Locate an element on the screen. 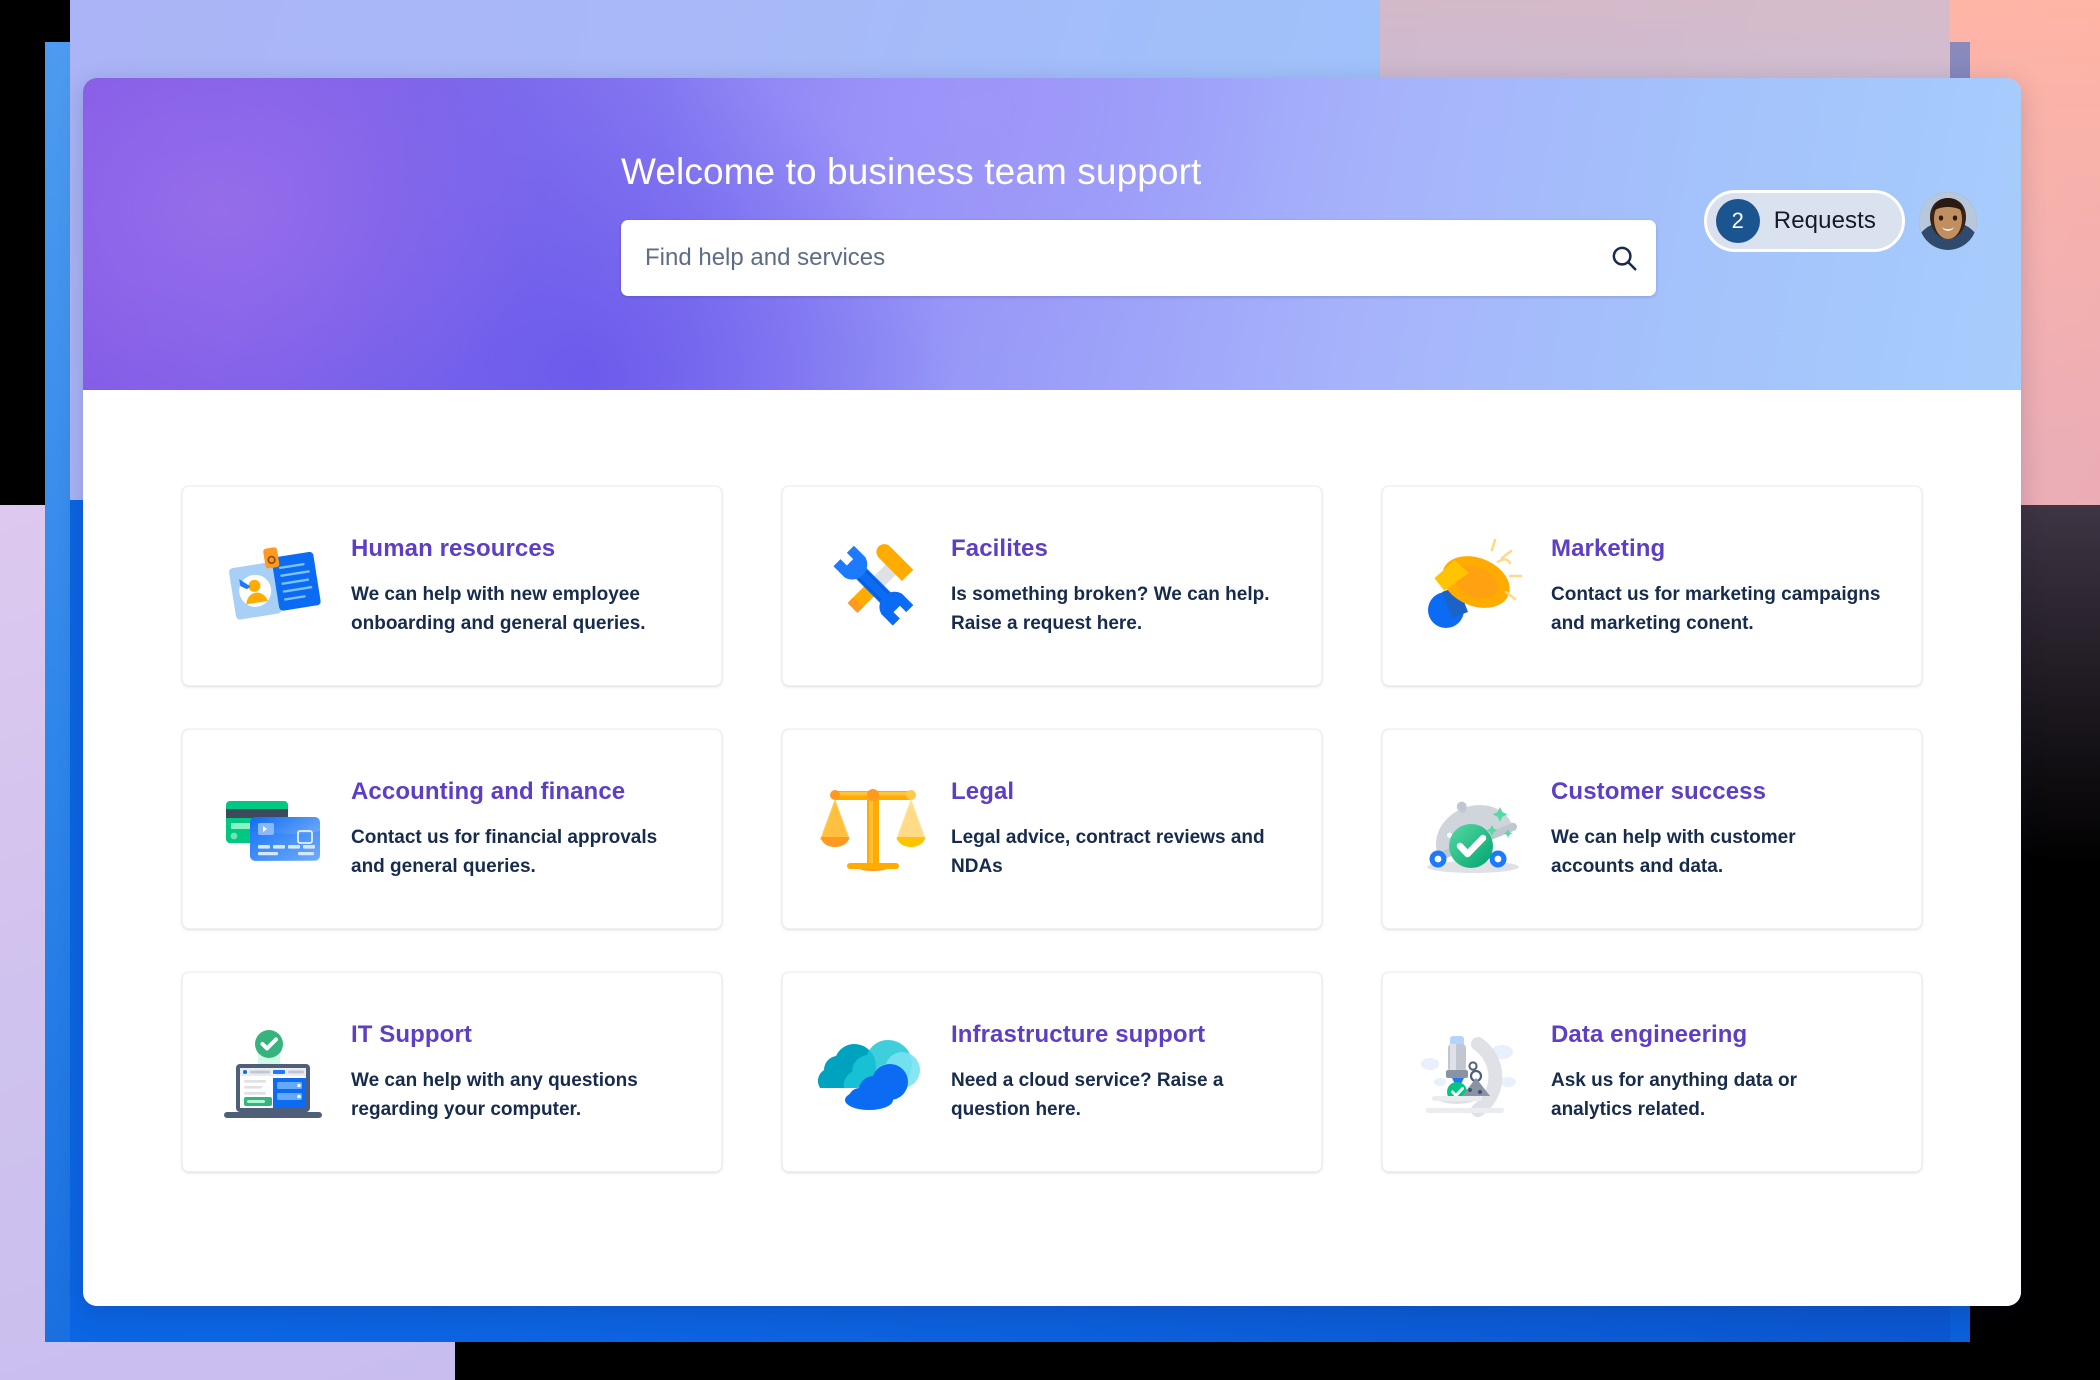  id-badge-icon is located at coordinates (273, 586).